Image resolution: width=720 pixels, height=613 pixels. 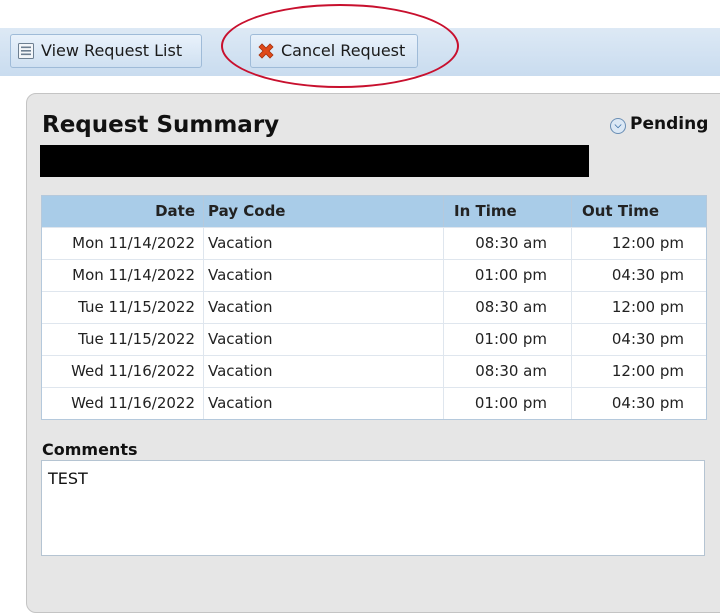 I want to click on status-label: Pending, so click(x=669, y=124).